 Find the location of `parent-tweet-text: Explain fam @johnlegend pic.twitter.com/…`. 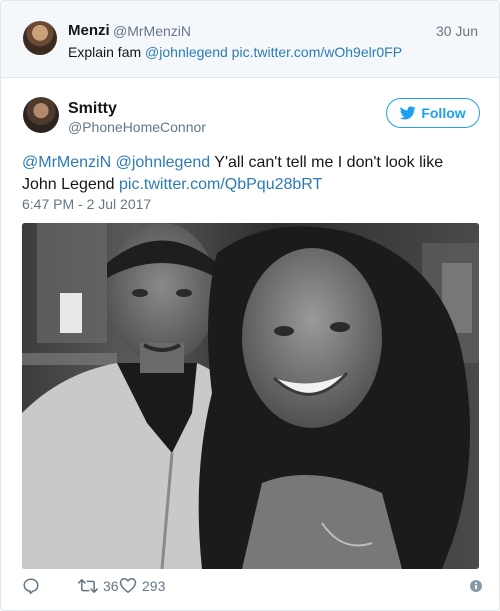

parent-tweet-text: Explain fam @johnlegend pic.twitter.com/… is located at coordinates (235, 52).